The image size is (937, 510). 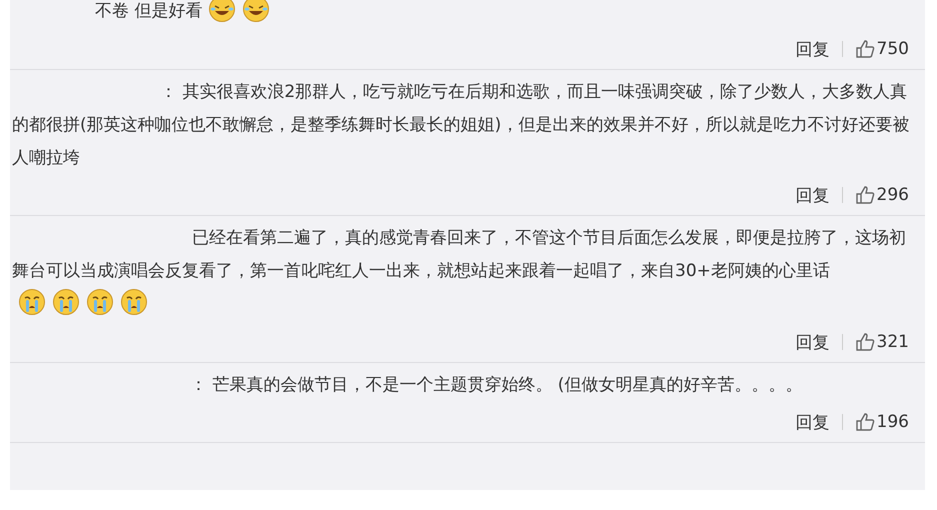 What do you see at coordinates (881, 195) in the screenshot?
I see `like-button: 296` at bounding box center [881, 195].